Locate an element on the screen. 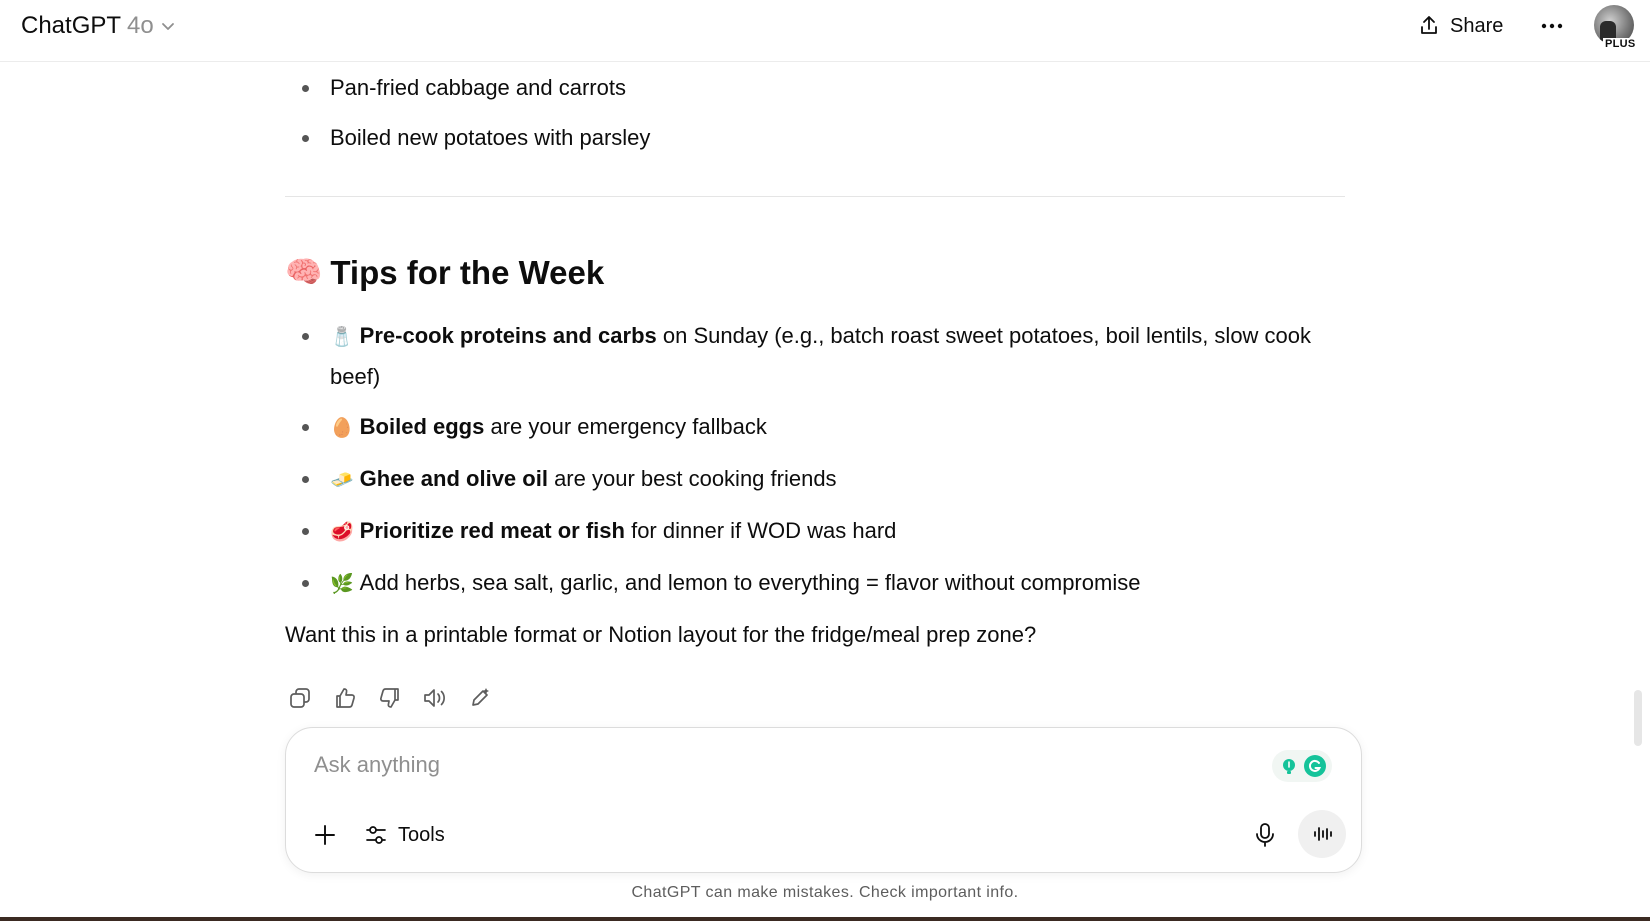 This screenshot has width=1650, height=921. thumbs-down-button is located at coordinates (390, 698).